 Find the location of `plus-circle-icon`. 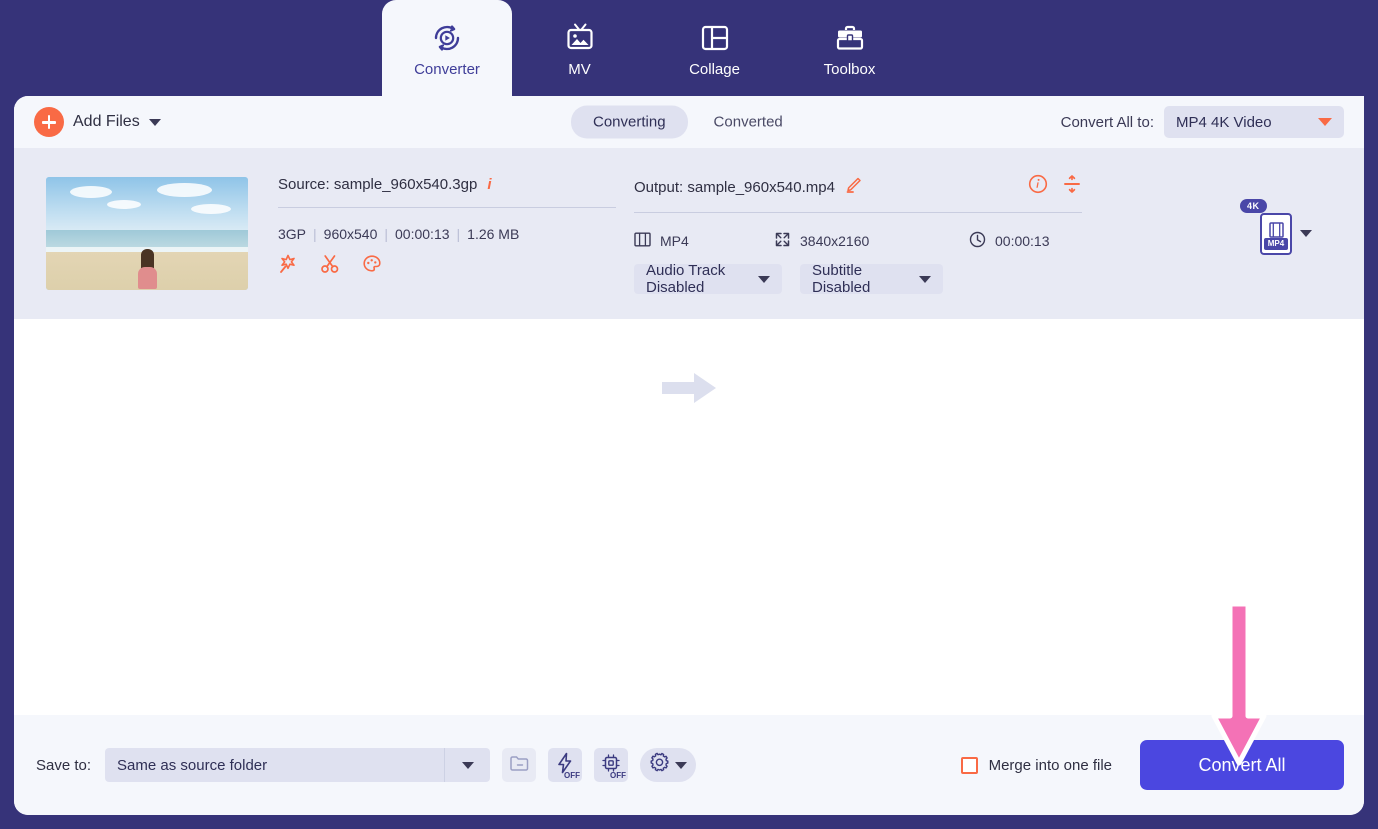

plus-circle-icon is located at coordinates (49, 122).